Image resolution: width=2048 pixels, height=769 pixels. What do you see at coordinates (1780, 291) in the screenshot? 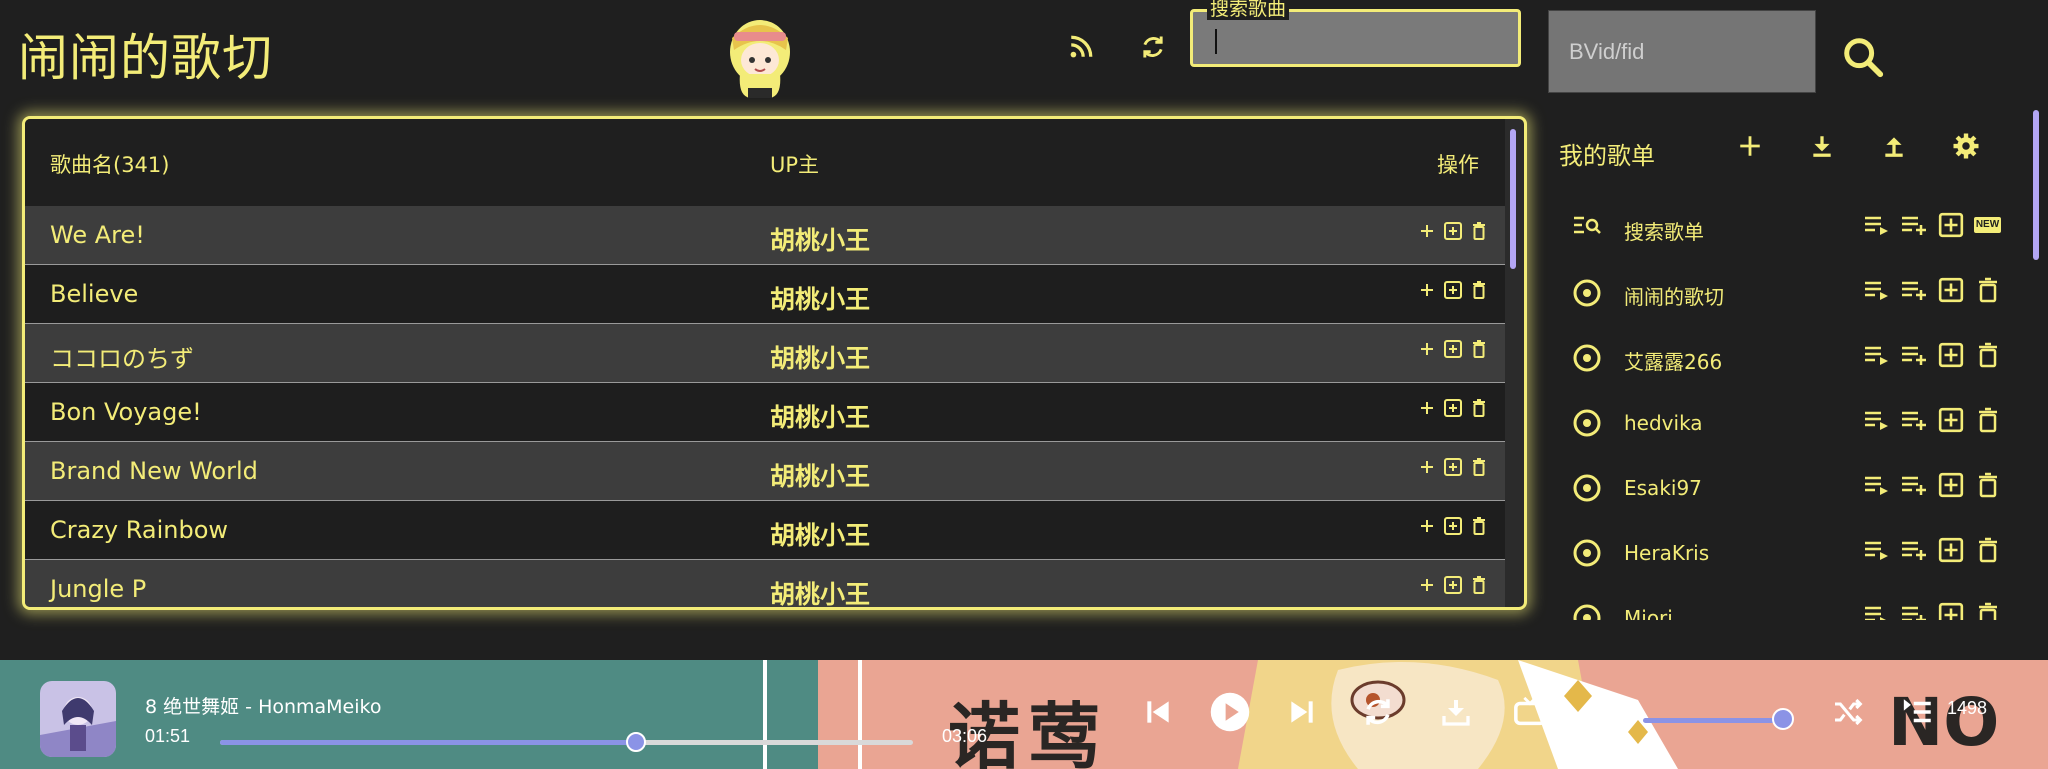
I see `playlist-item: 闹闹的歌切` at bounding box center [1780, 291].